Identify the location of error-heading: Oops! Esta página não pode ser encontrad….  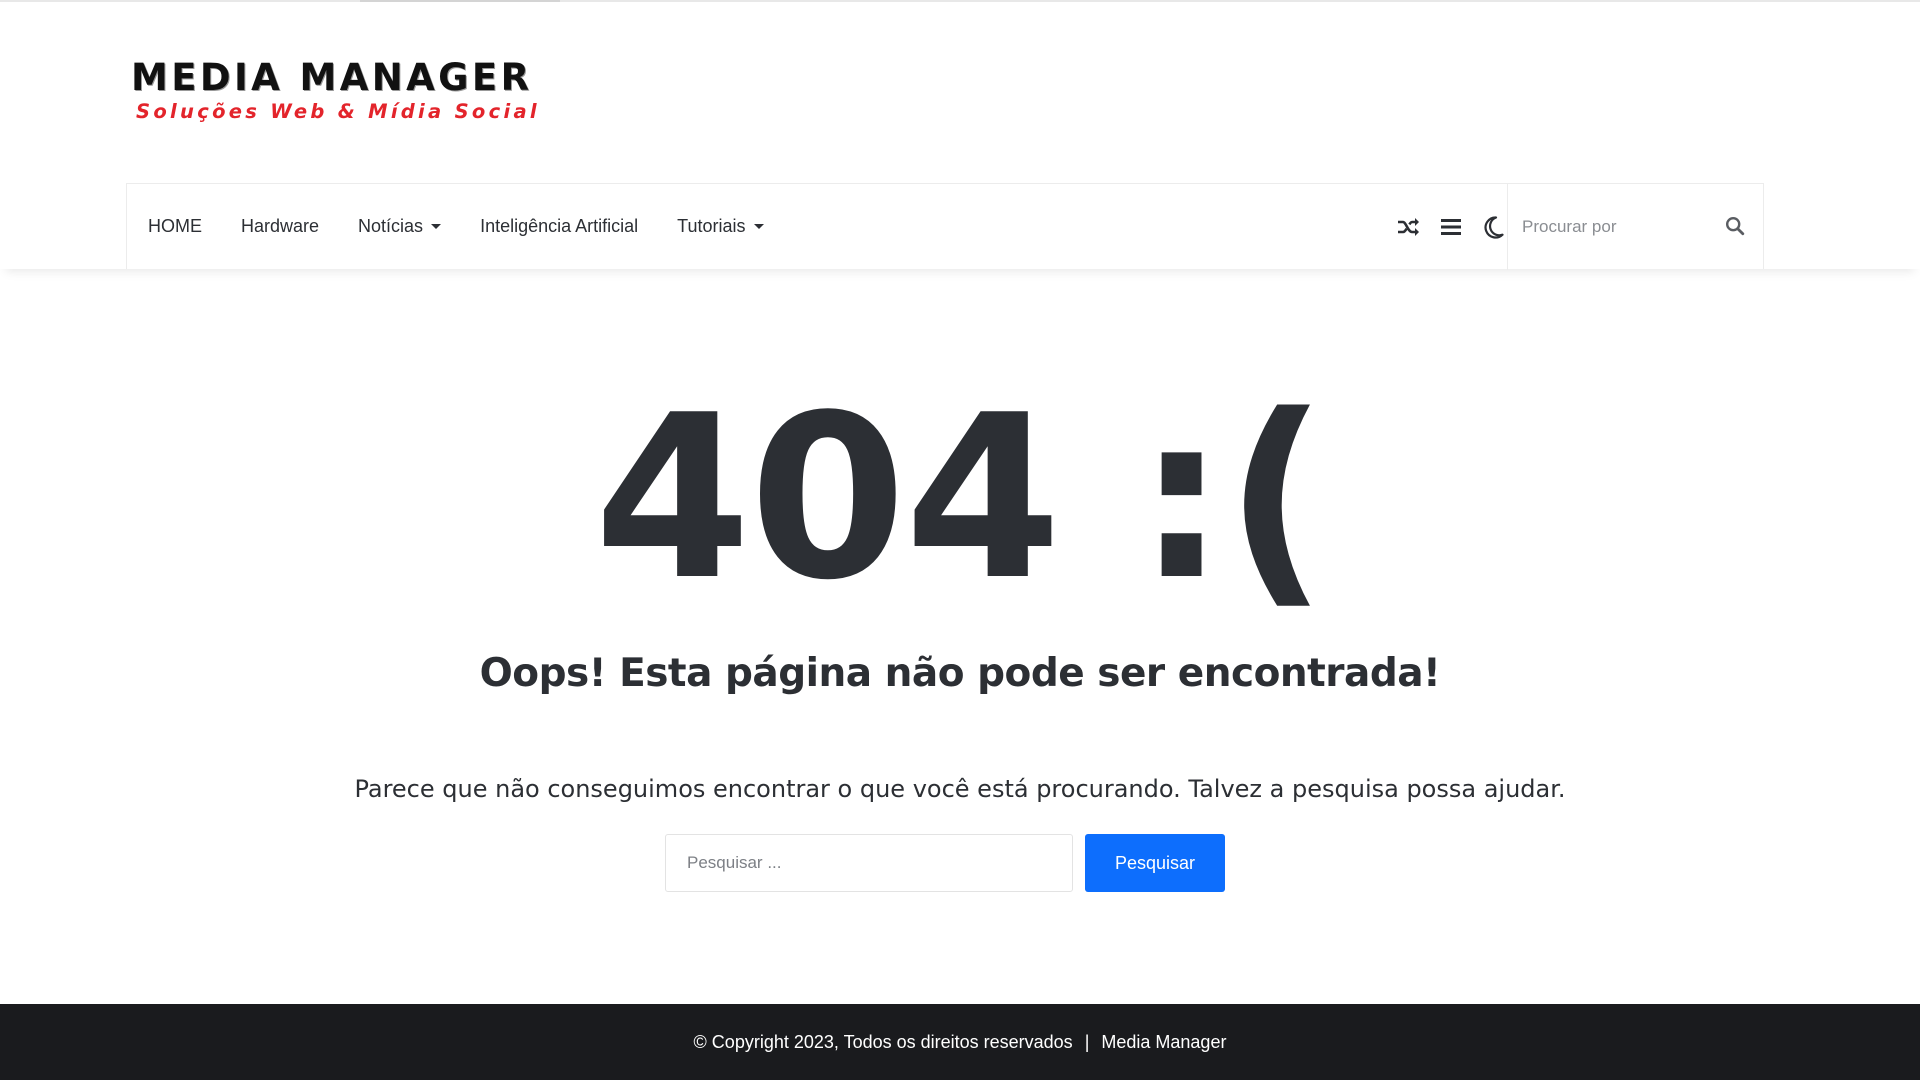
(960, 673).